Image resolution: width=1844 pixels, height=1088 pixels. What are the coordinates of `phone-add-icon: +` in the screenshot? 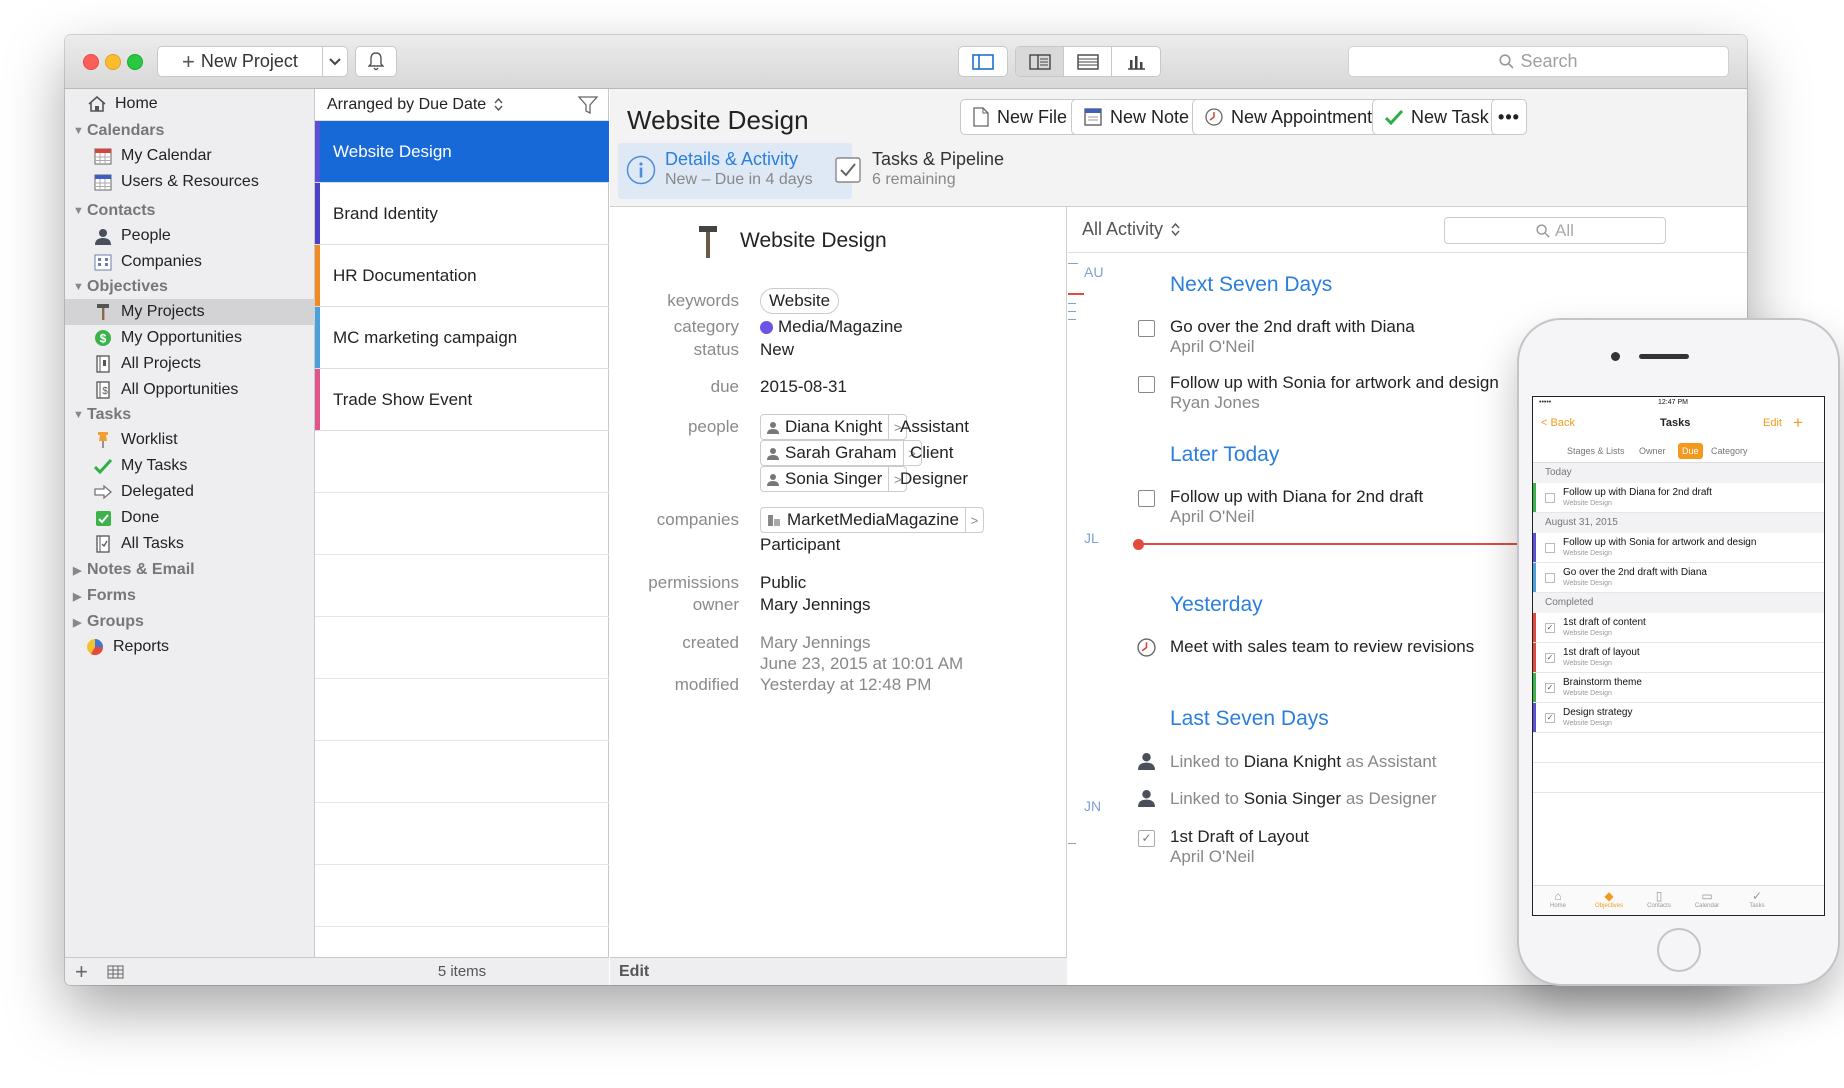 It's located at (1798, 423).